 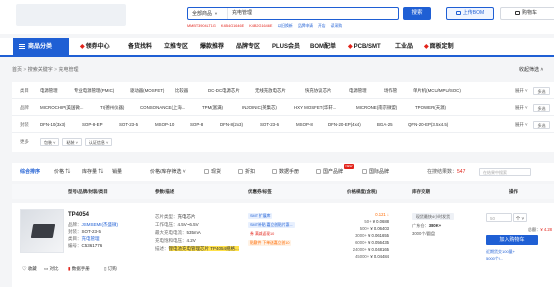 What do you see at coordinates (71, 15) in the screenshot?
I see `logo` at bounding box center [71, 15].